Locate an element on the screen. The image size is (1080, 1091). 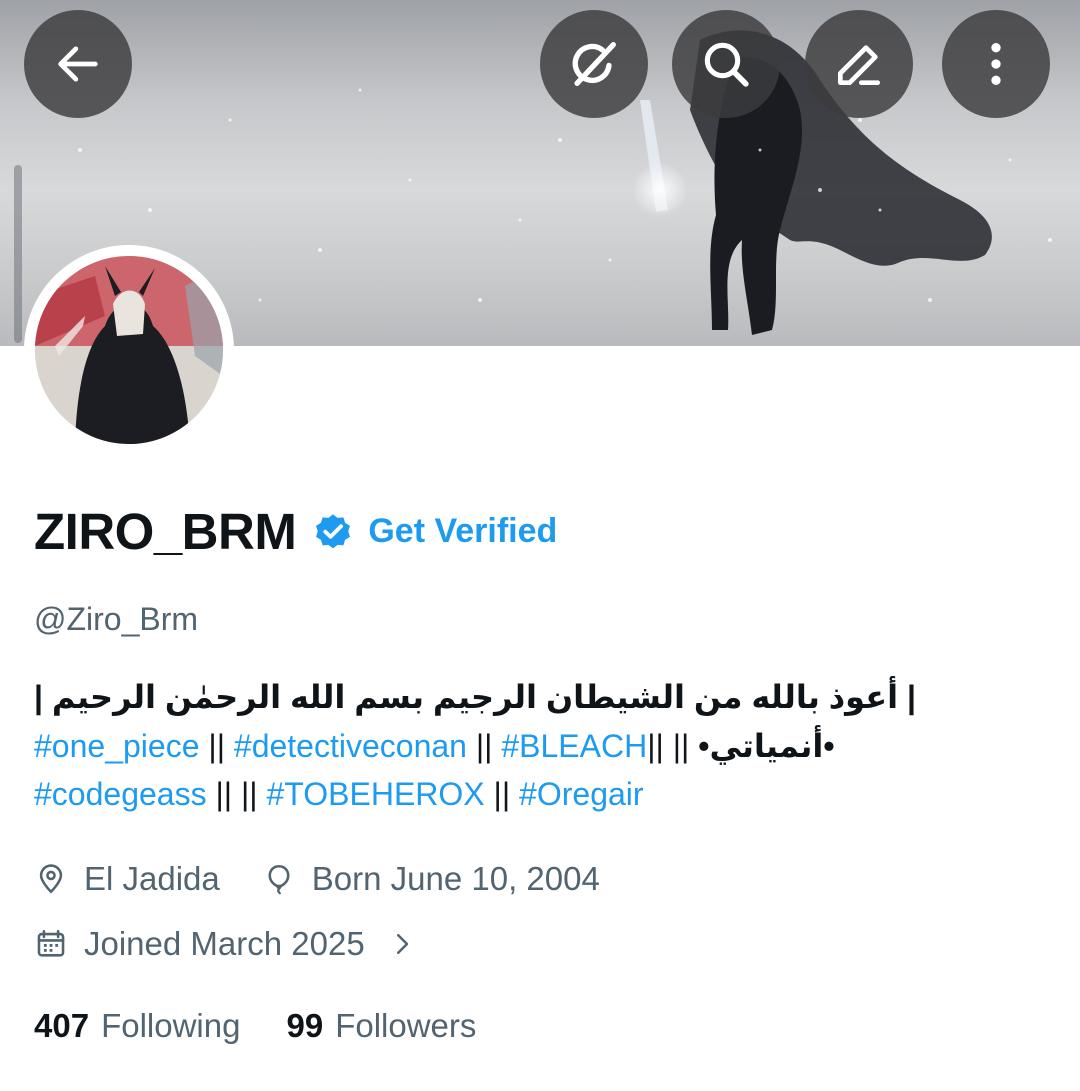
user-handle: @Ziro_Brm is located at coordinates (116, 619).